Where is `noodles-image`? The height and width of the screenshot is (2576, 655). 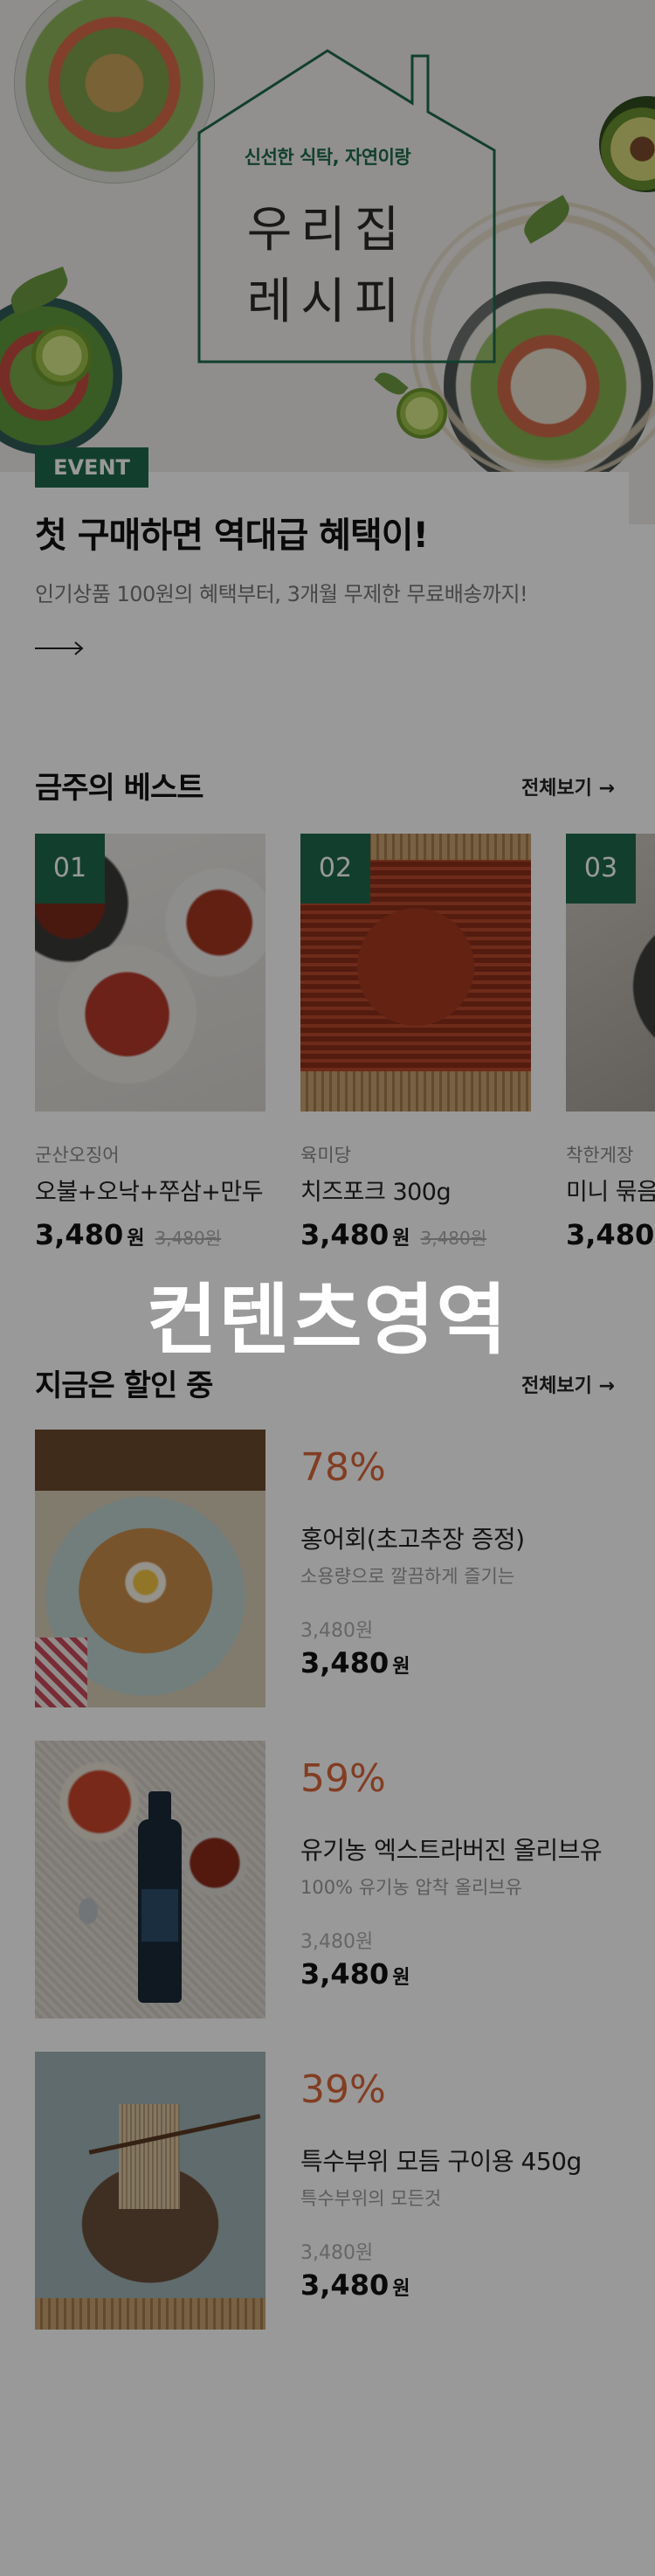 noodles-image is located at coordinates (149, 2156).